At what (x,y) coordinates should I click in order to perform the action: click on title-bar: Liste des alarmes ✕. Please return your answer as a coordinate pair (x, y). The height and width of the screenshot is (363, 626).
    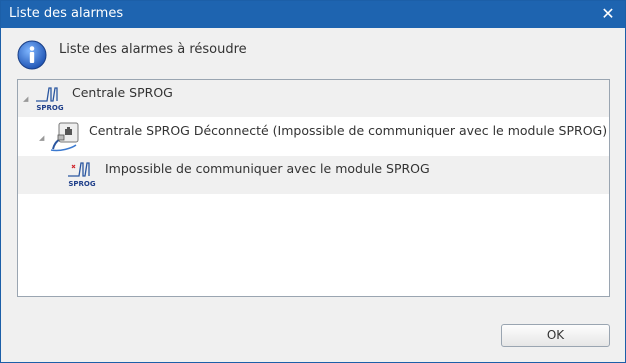
    Looking at the image, I should click on (313, 14).